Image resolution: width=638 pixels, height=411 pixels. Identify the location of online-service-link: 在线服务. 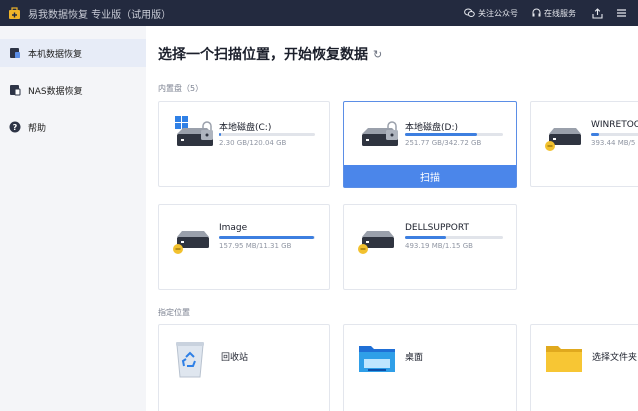
(554, 13).